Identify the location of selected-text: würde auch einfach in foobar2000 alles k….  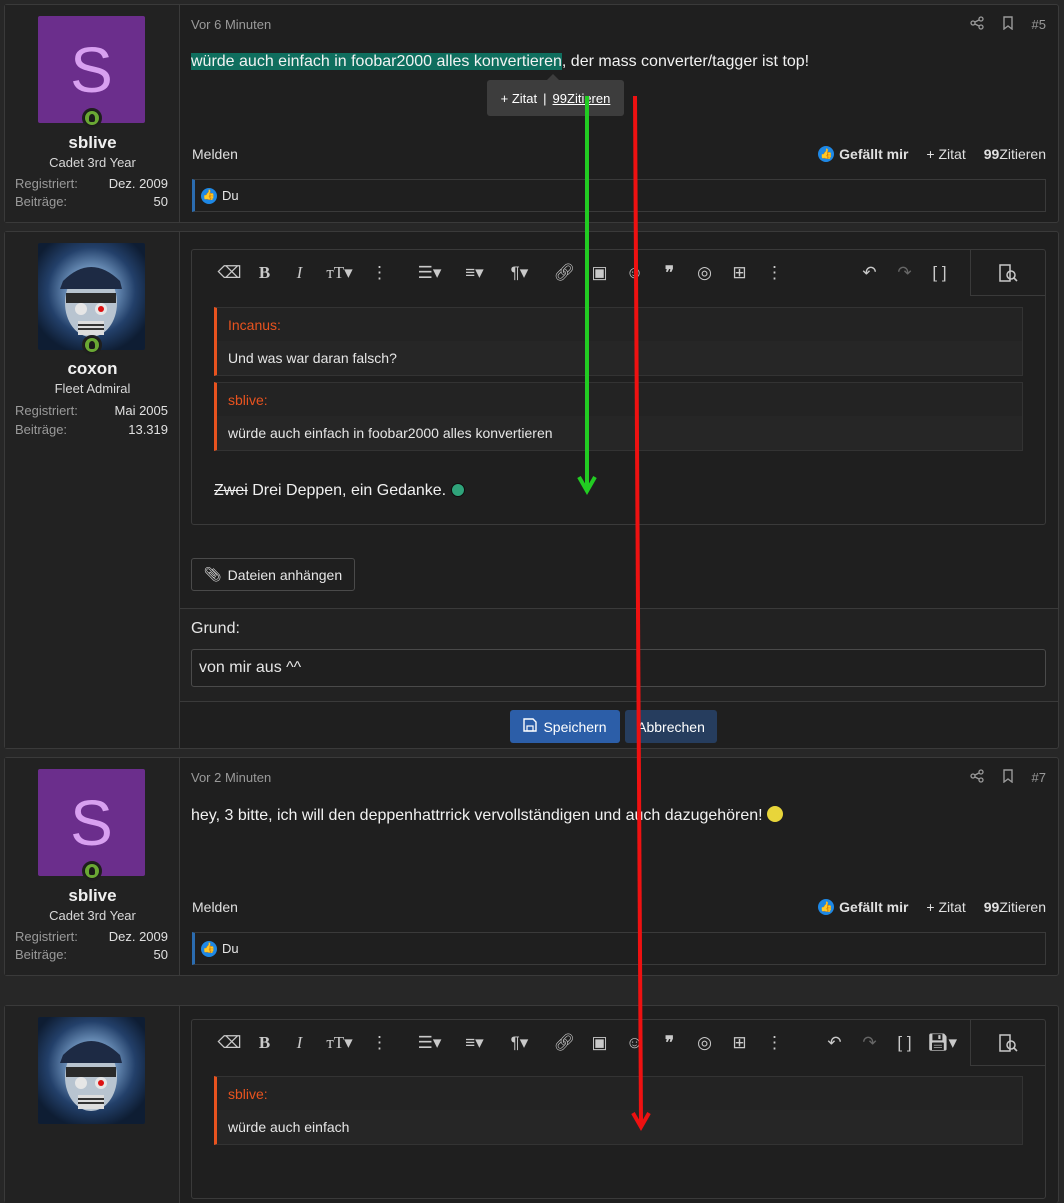
(376, 61).